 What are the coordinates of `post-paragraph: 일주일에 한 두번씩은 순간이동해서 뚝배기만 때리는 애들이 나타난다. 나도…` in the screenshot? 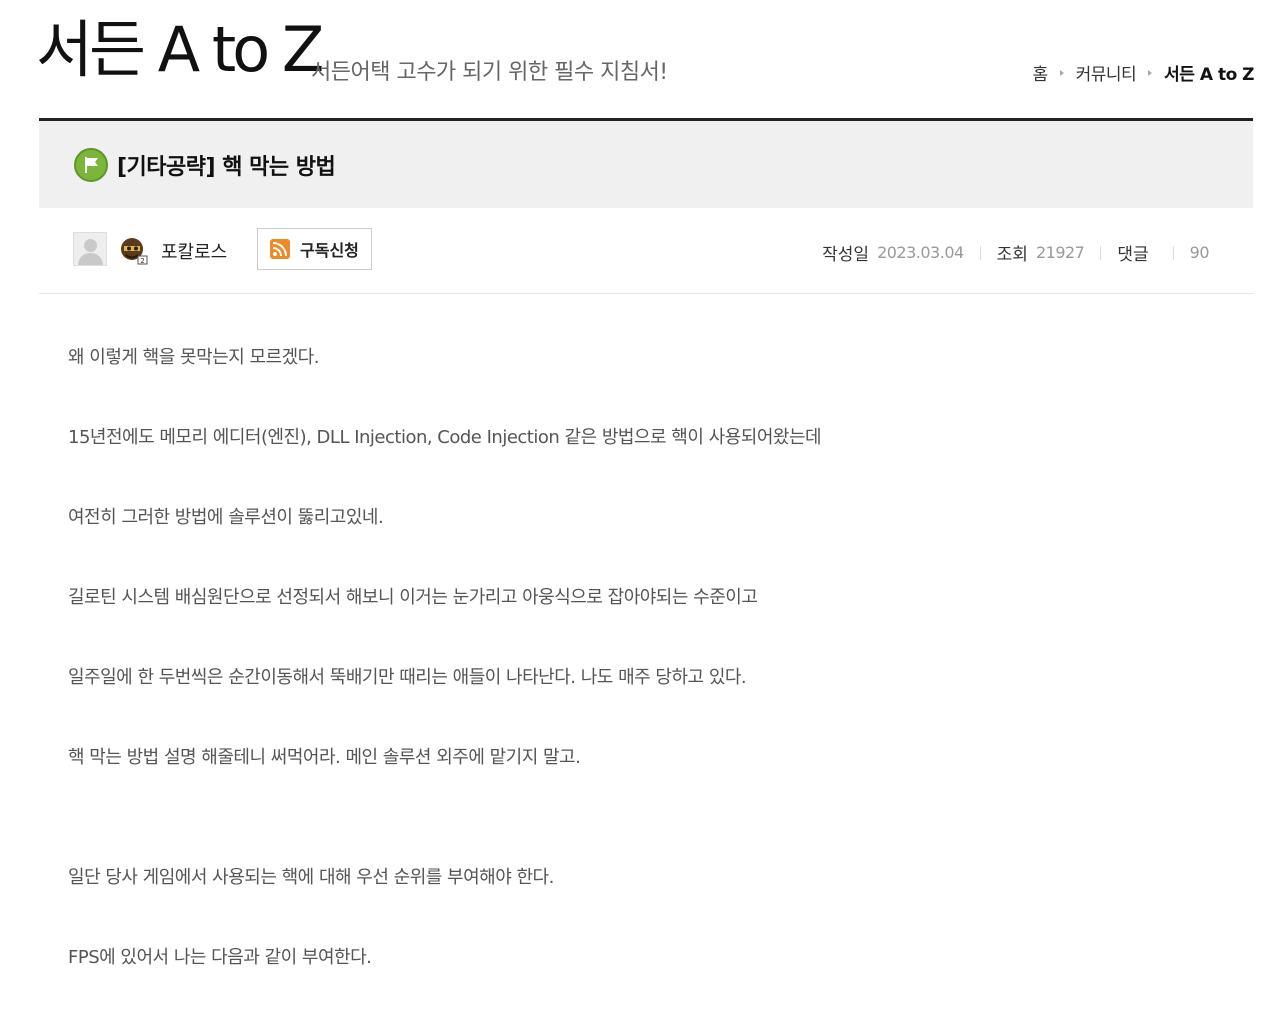 It's located at (407, 677).